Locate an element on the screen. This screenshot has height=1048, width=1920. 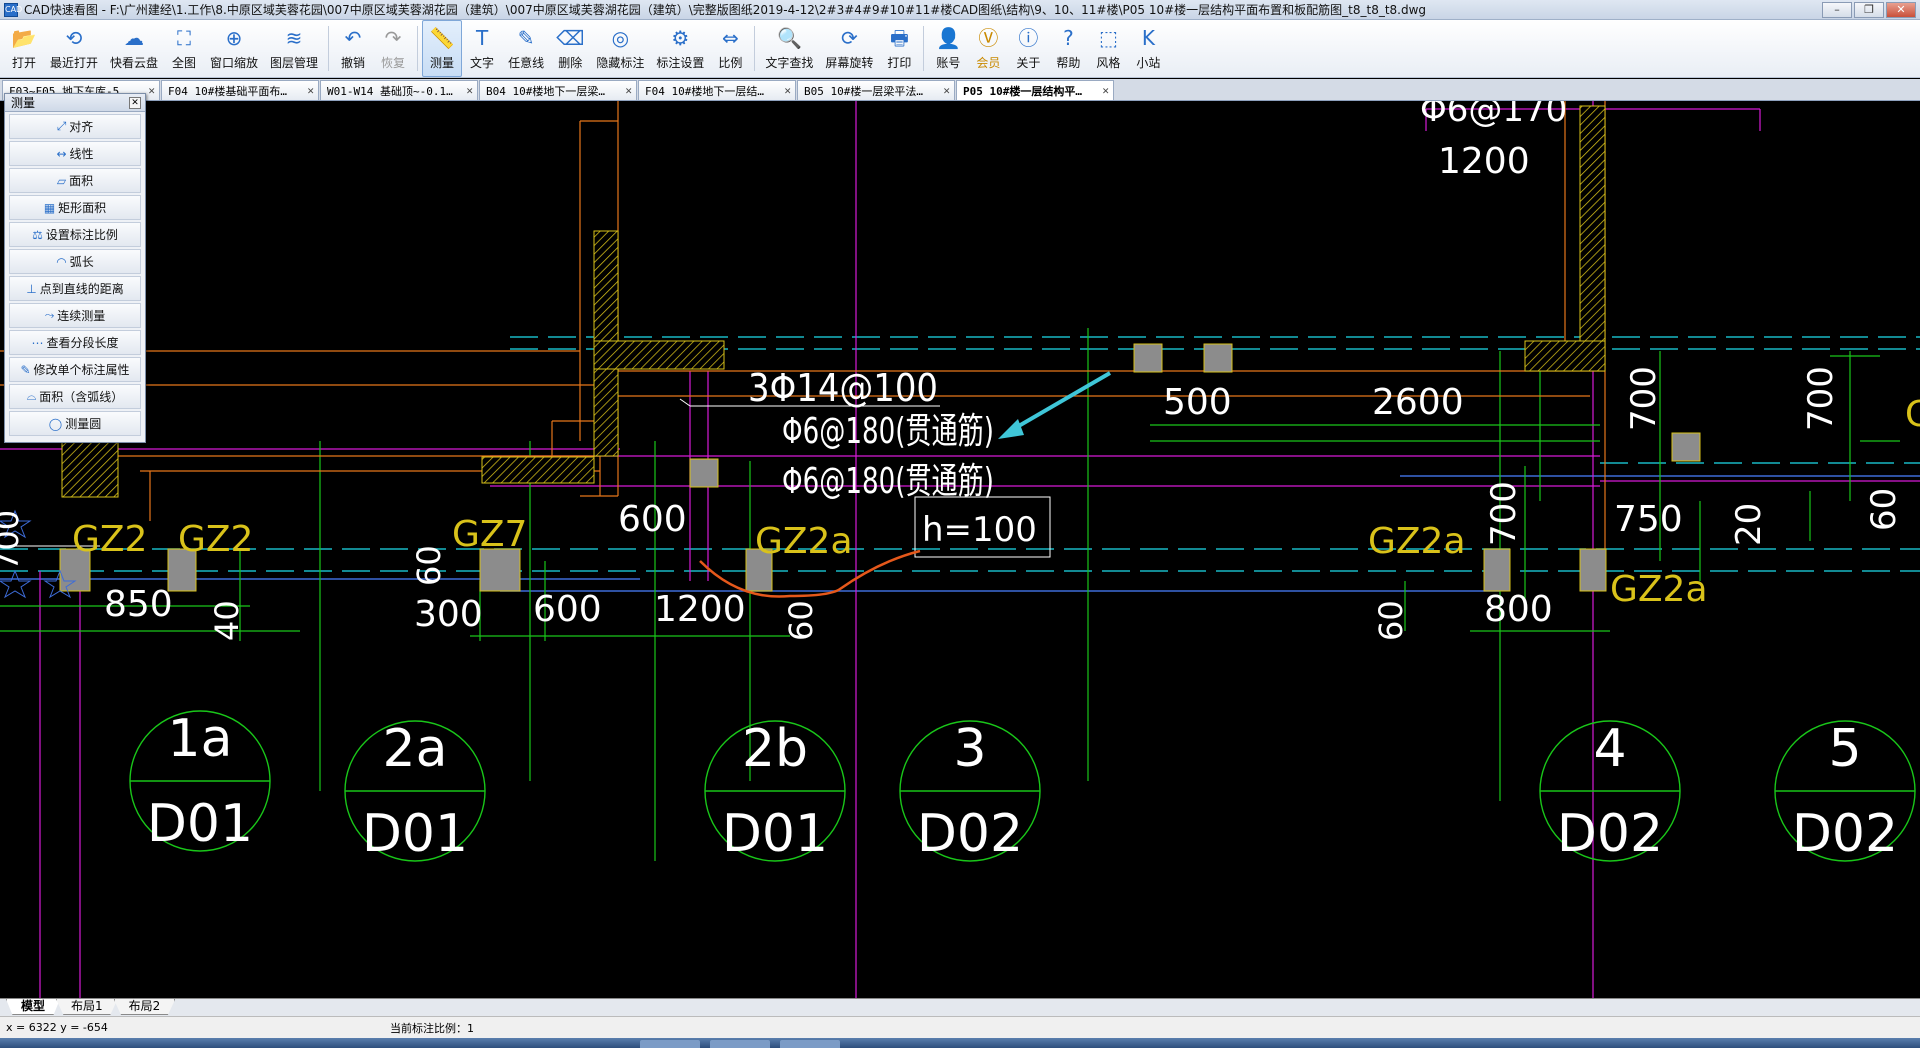
toolbar-redo-button: ↷ 恢复 is located at coordinates (393, 48).